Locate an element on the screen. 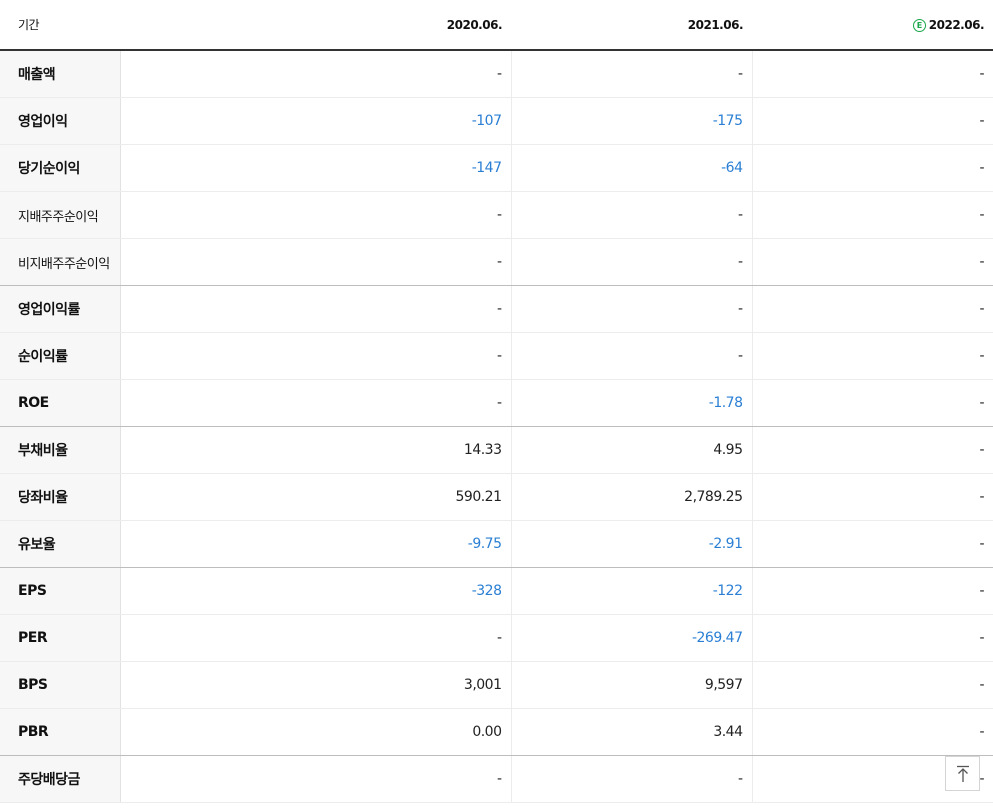 The width and height of the screenshot is (993, 809). table-row: 당좌비율 590.21 2,789.25- is located at coordinates (496, 497).